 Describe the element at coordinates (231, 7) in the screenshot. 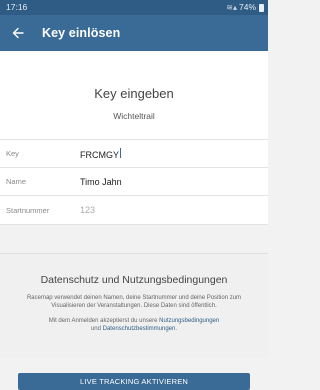

I see `wifi-signal-icon: ≋▴` at that location.